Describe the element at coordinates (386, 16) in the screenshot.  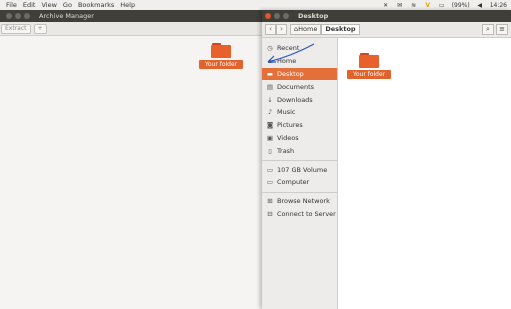
I see `files-titlebar: Desktop` at that location.